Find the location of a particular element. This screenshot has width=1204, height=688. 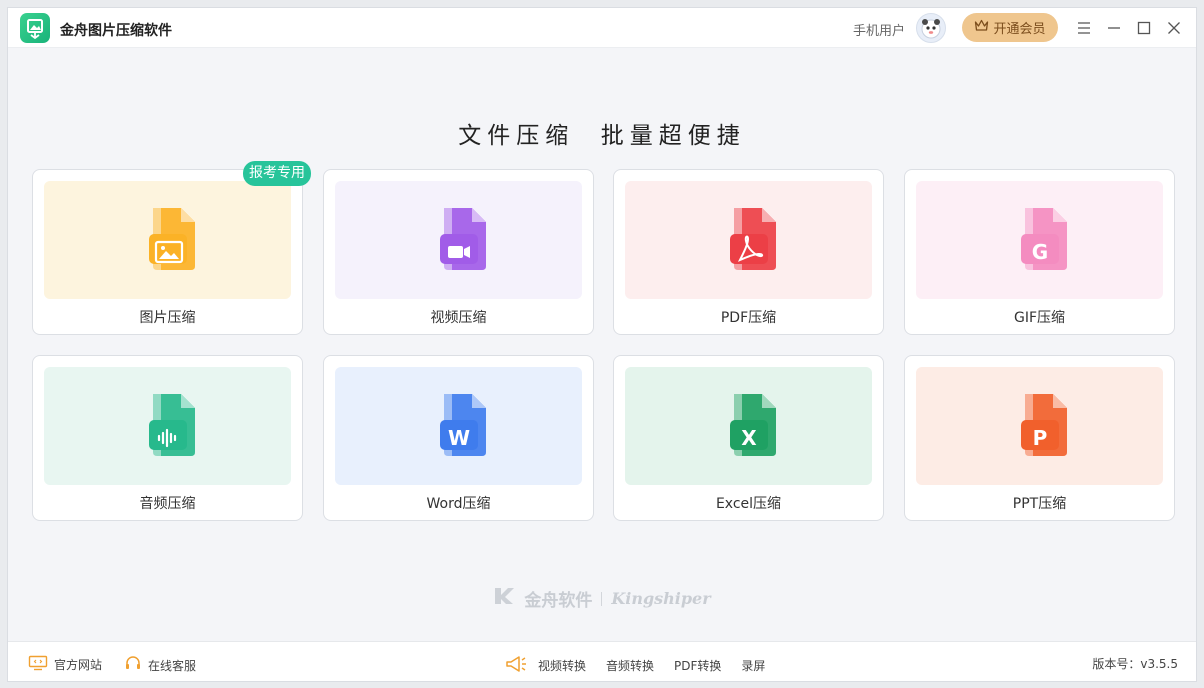

compress-card: G GIF压缩 is located at coordinates (1039, 252).